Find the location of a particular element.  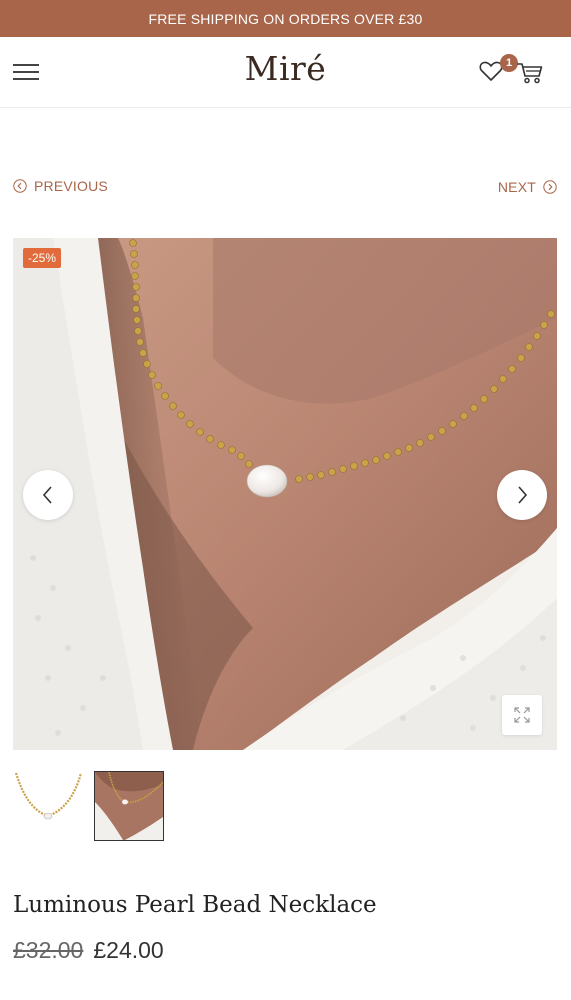

promo-bar: FREE SHIPPING ON ORDERS OVER £30 is located at coordinates (285, 18).